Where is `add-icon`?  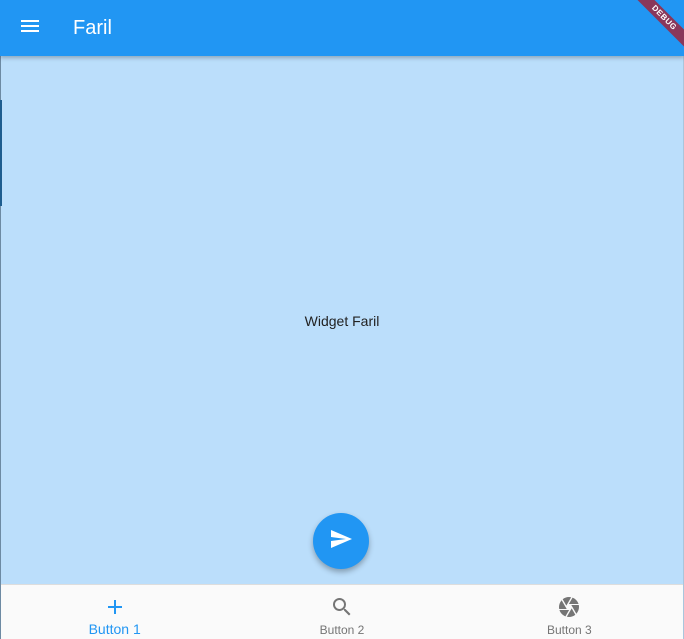
add-icon is located at coordinates (115, 607).